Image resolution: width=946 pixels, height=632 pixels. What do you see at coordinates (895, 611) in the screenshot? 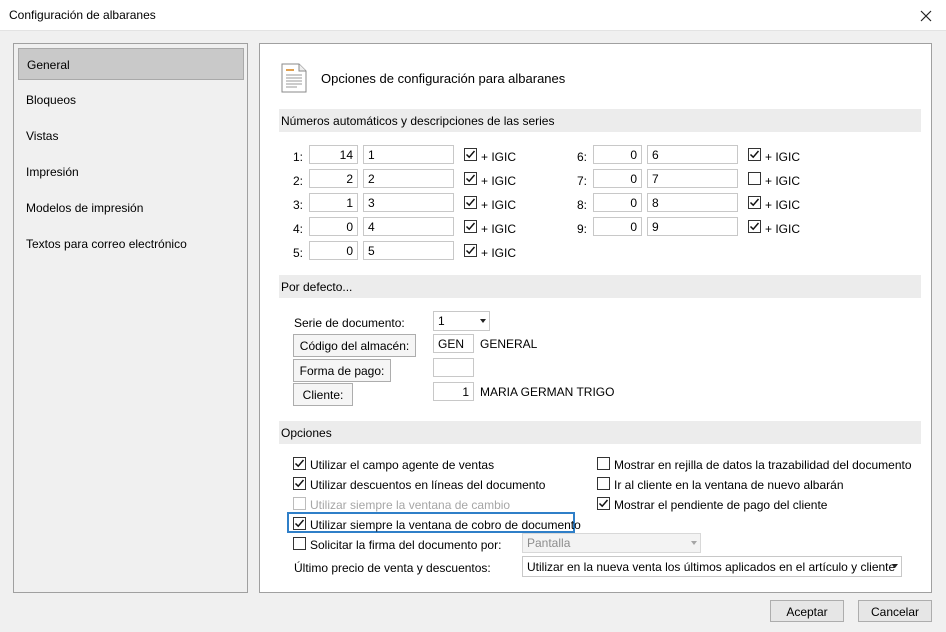
I see `cancel-button: Cancelar` at bounding box center [895, 611].